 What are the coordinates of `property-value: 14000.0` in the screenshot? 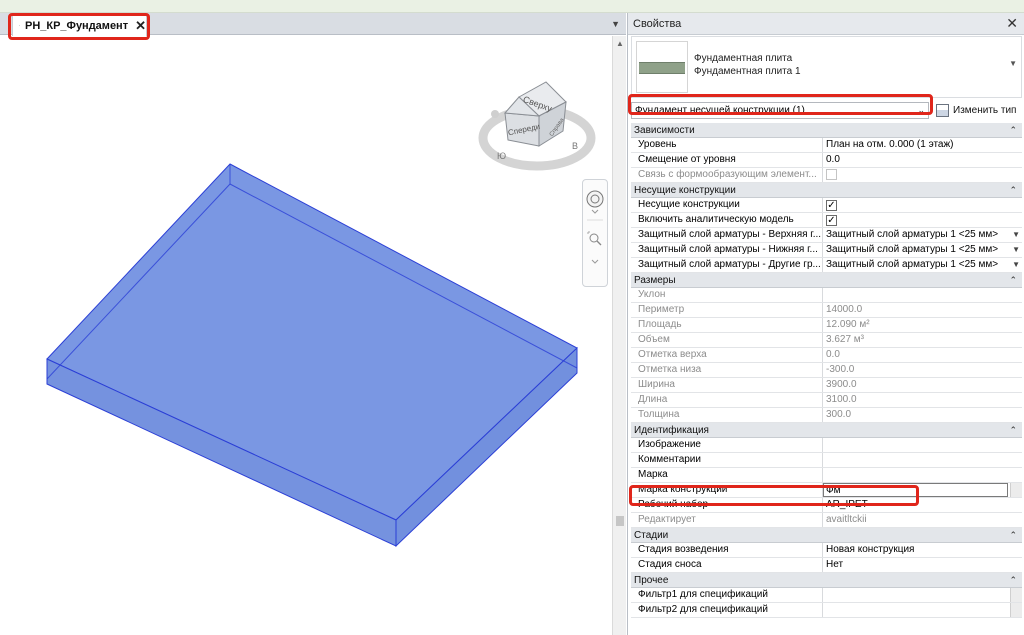 It's located at (844, 309).